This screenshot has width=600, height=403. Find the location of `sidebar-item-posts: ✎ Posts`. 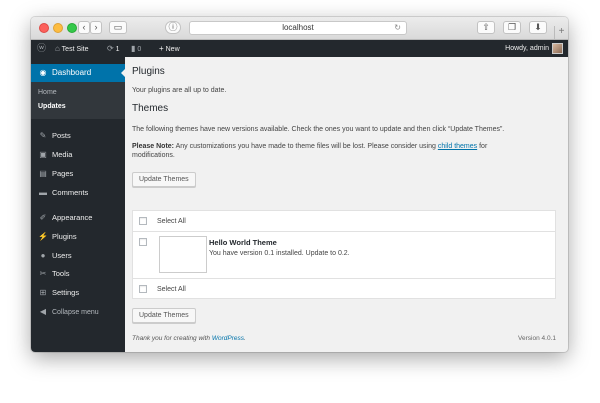

sidebar-item-posts: ✎ Posts is located at coordinates (78, 136).